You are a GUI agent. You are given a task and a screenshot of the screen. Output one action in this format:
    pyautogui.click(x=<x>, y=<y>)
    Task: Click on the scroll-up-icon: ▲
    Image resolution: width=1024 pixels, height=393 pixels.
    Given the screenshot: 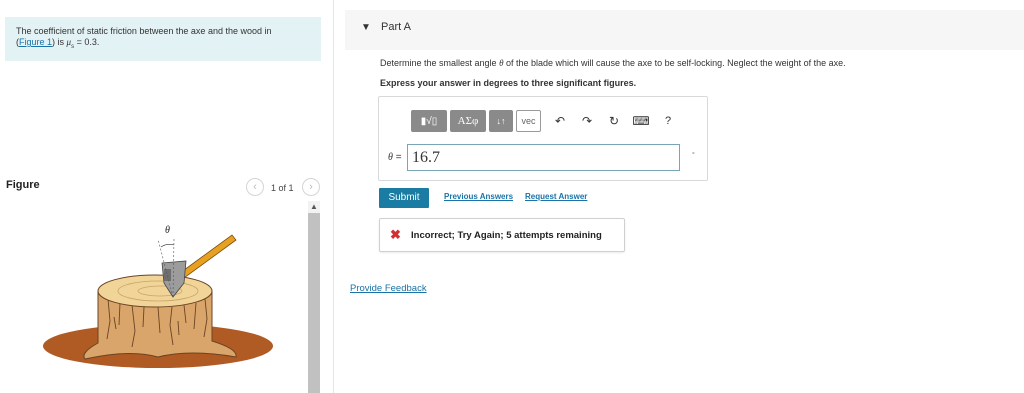 What is the action you would take?
    pyautogui.click(x=314, y=207)
    